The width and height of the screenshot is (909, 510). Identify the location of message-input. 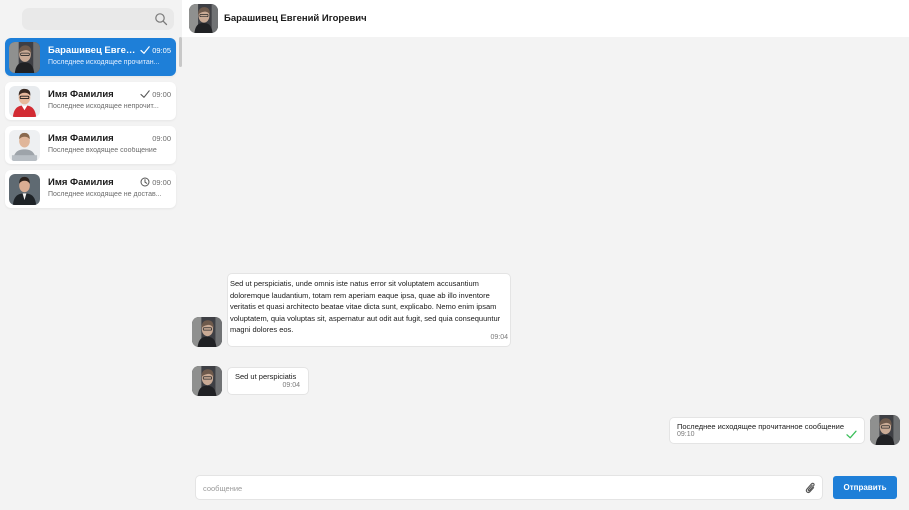
(498, 488).